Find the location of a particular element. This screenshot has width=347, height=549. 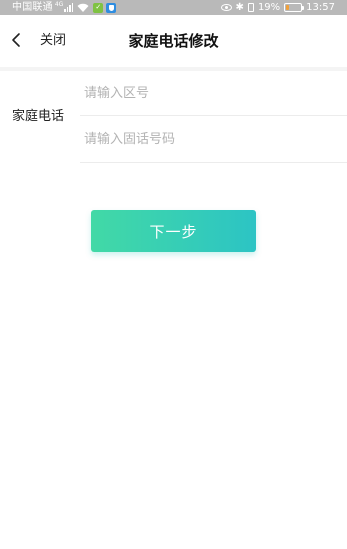

next-step-button: 下一步 is located at coordinates (173, 231).